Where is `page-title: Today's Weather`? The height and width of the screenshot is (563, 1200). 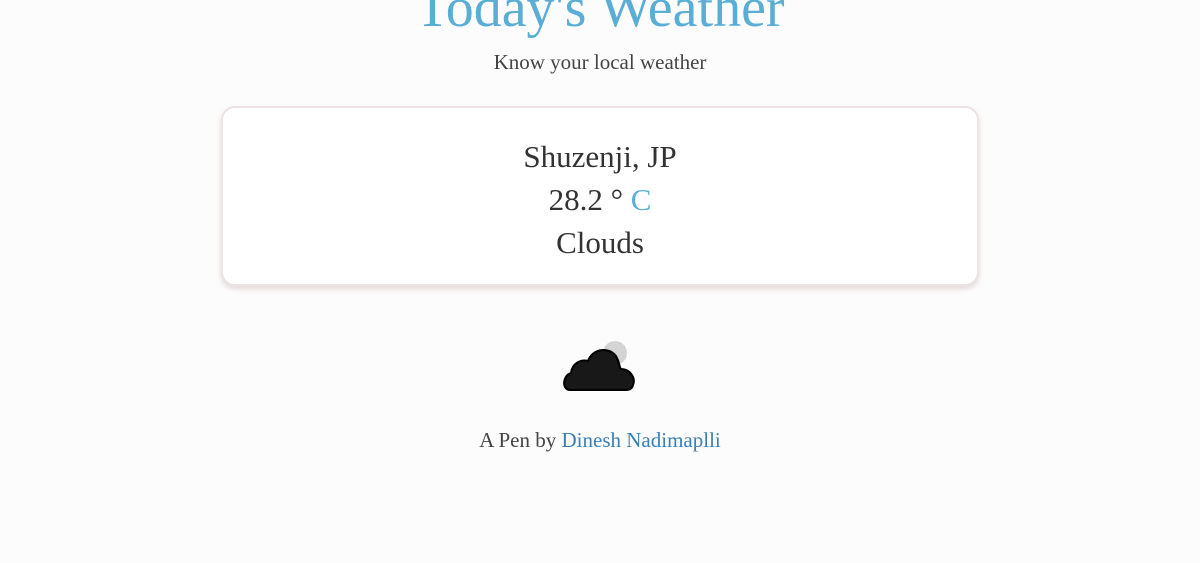 page-title: Today's Weather is located at coordinates (600, 19).